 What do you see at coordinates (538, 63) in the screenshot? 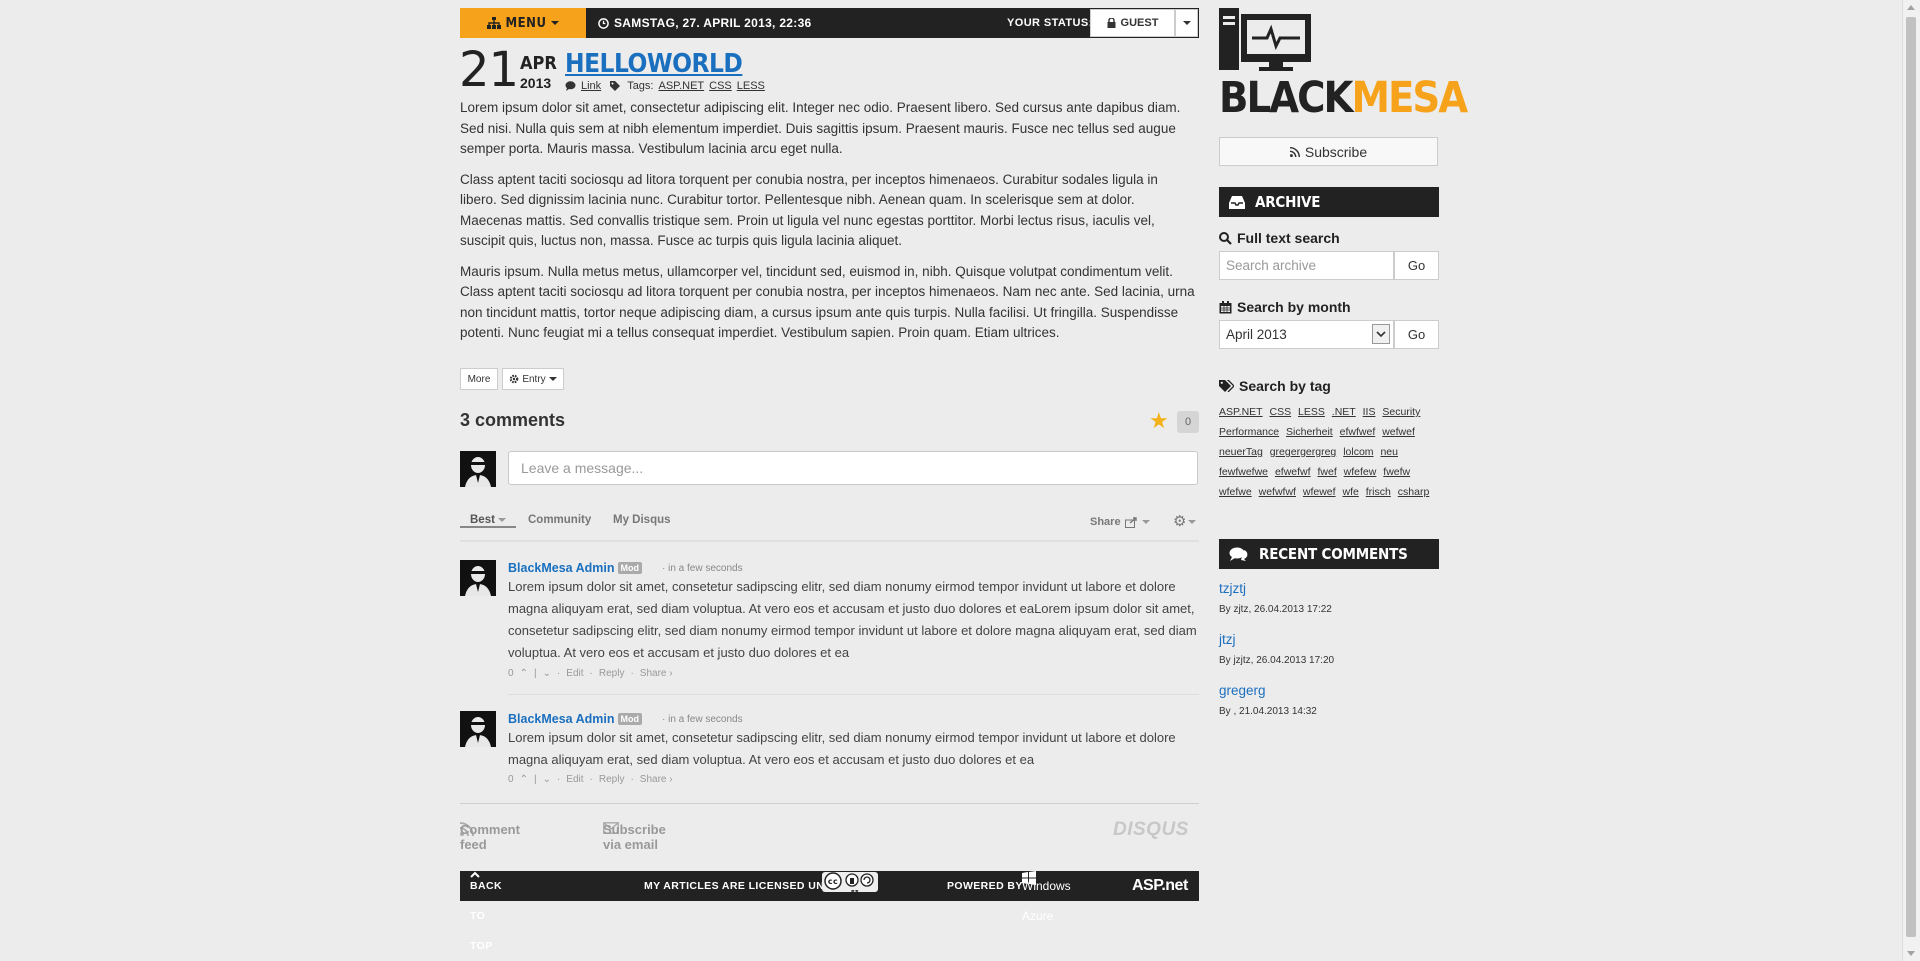
I see `post-month: APR` at bounding box center [538, 63].